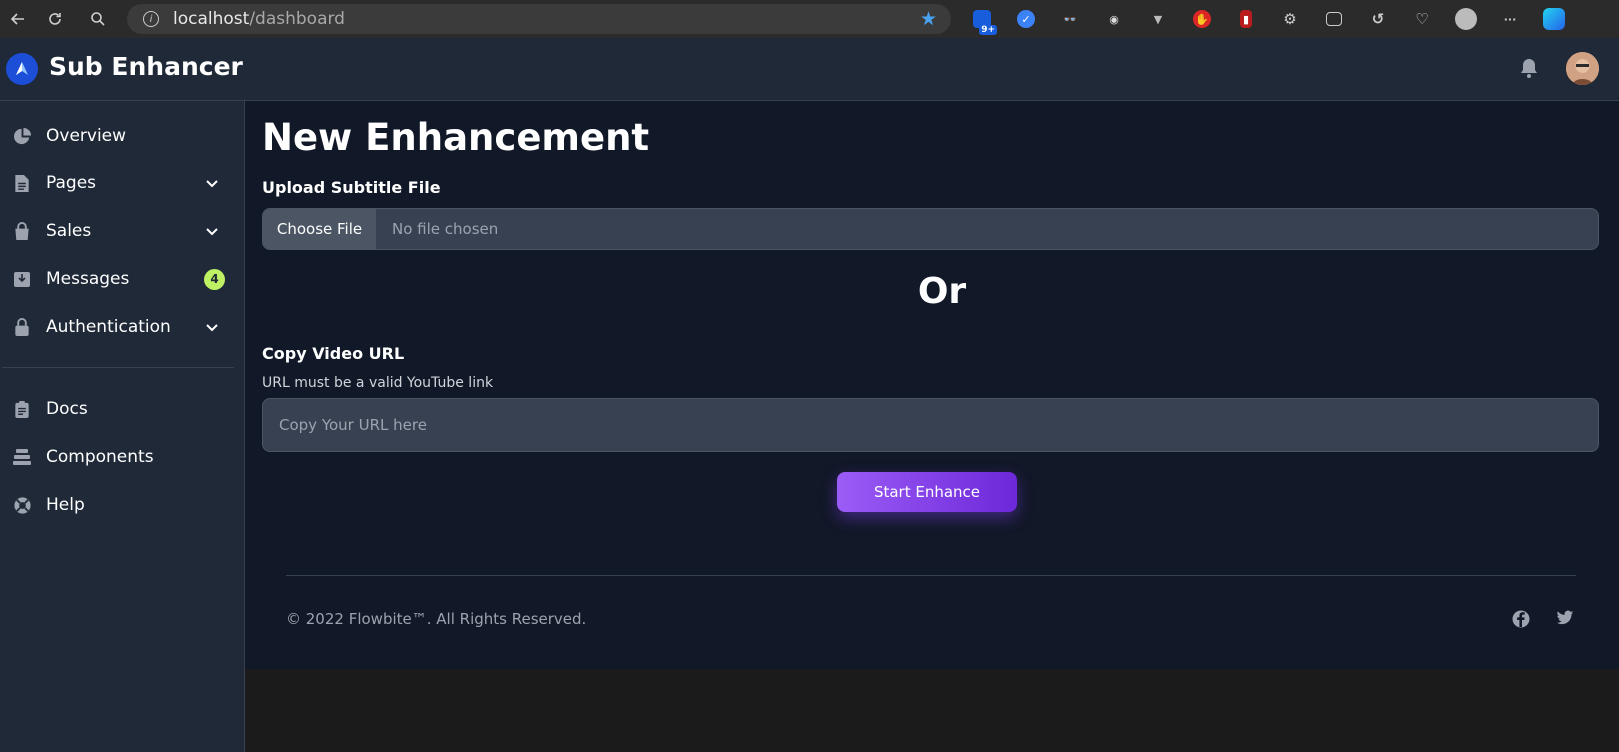  I want to click on refresh-icon, so click(55, 19).